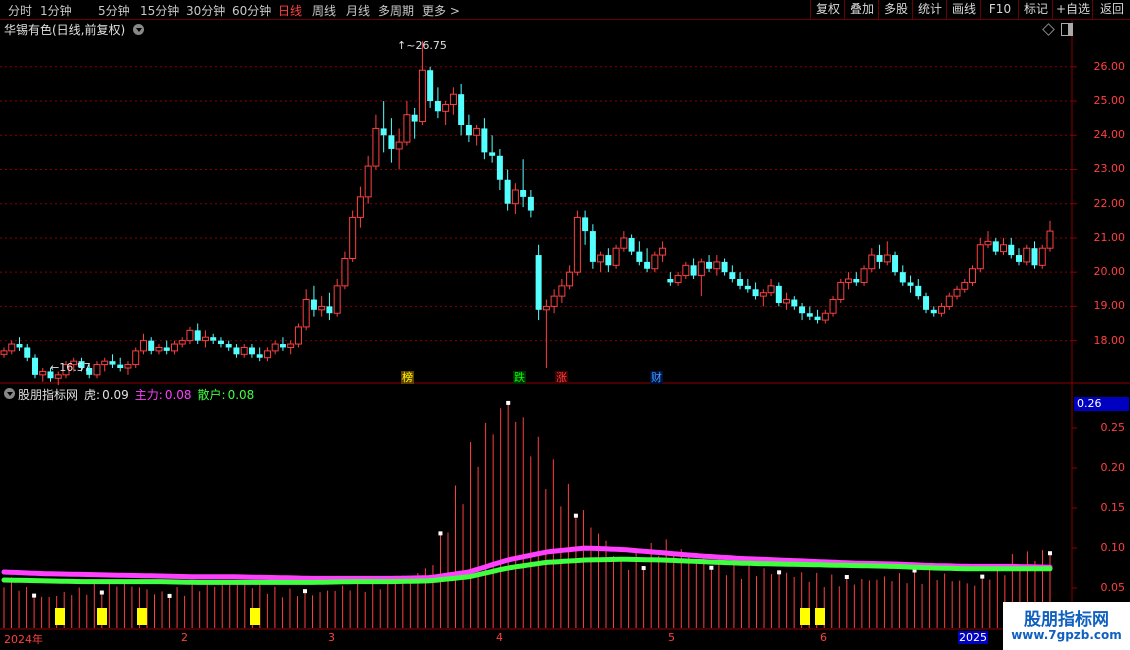 The image size is (1130, 650). I want to click on time-label-apr: 4, so click(499, 637).